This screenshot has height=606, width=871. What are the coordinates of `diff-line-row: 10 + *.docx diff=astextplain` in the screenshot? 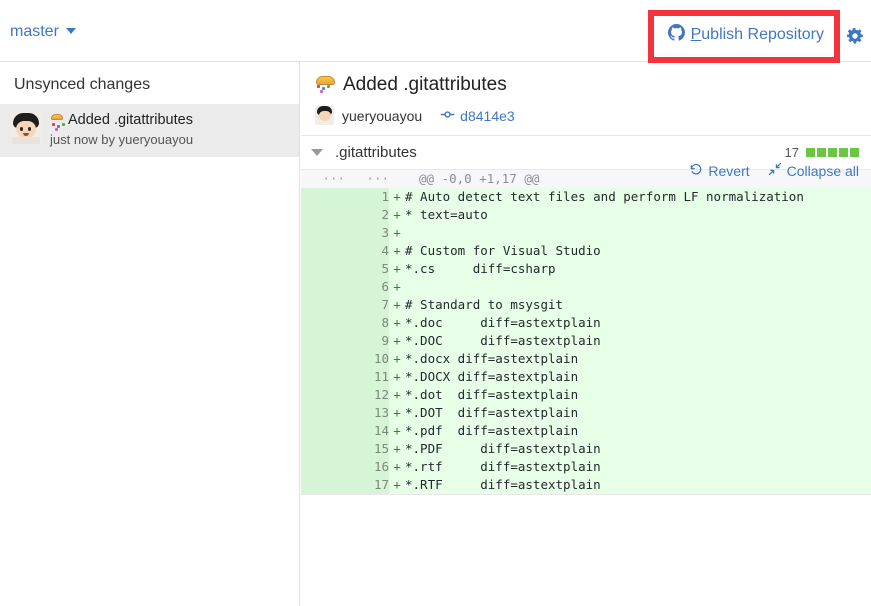 It's located at (586, 359).